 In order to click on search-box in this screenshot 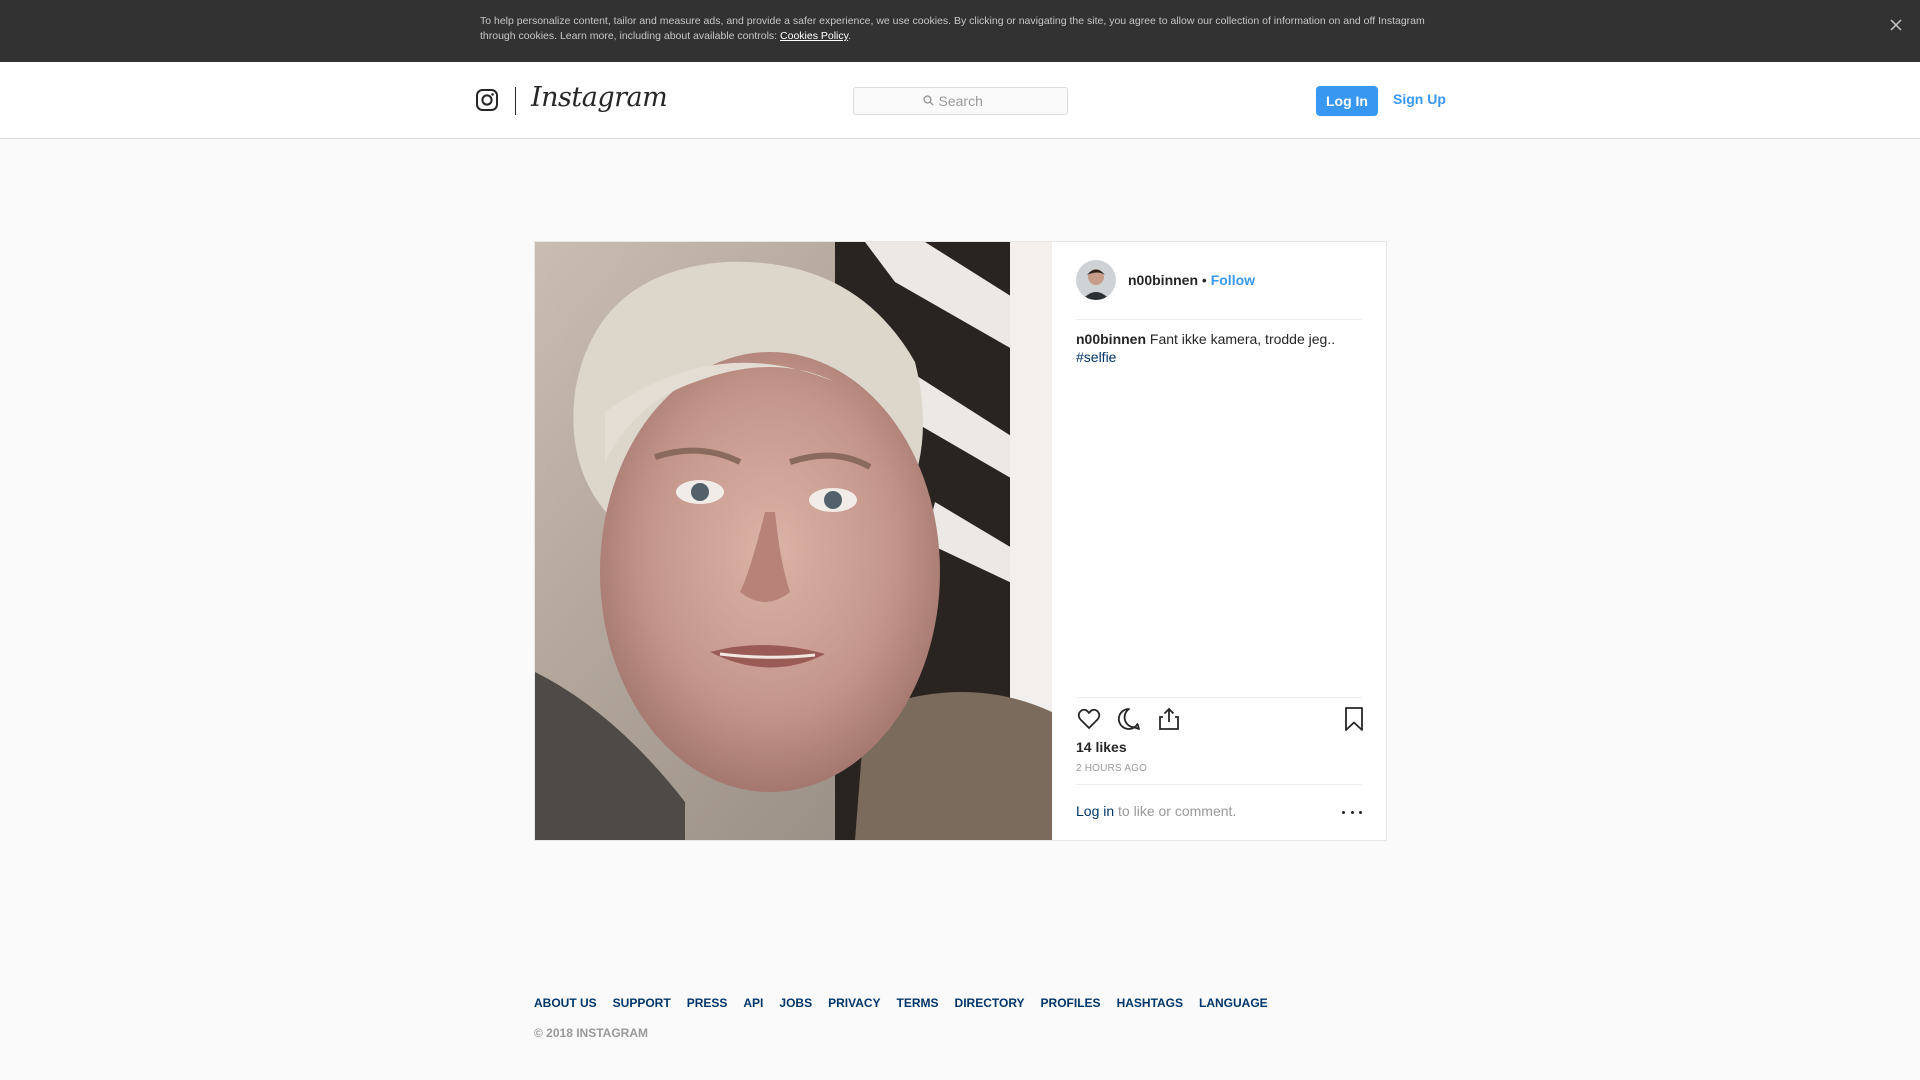, I will do `click(960, 101)`.